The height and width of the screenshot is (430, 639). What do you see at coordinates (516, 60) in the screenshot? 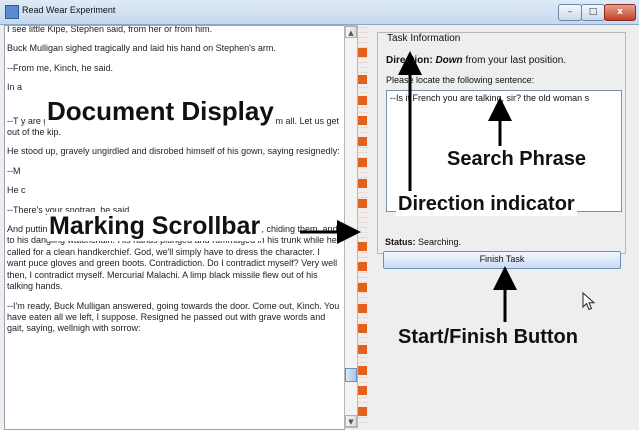
I see `direction-suffix: from your last position.` at bounding box center [516, 60].